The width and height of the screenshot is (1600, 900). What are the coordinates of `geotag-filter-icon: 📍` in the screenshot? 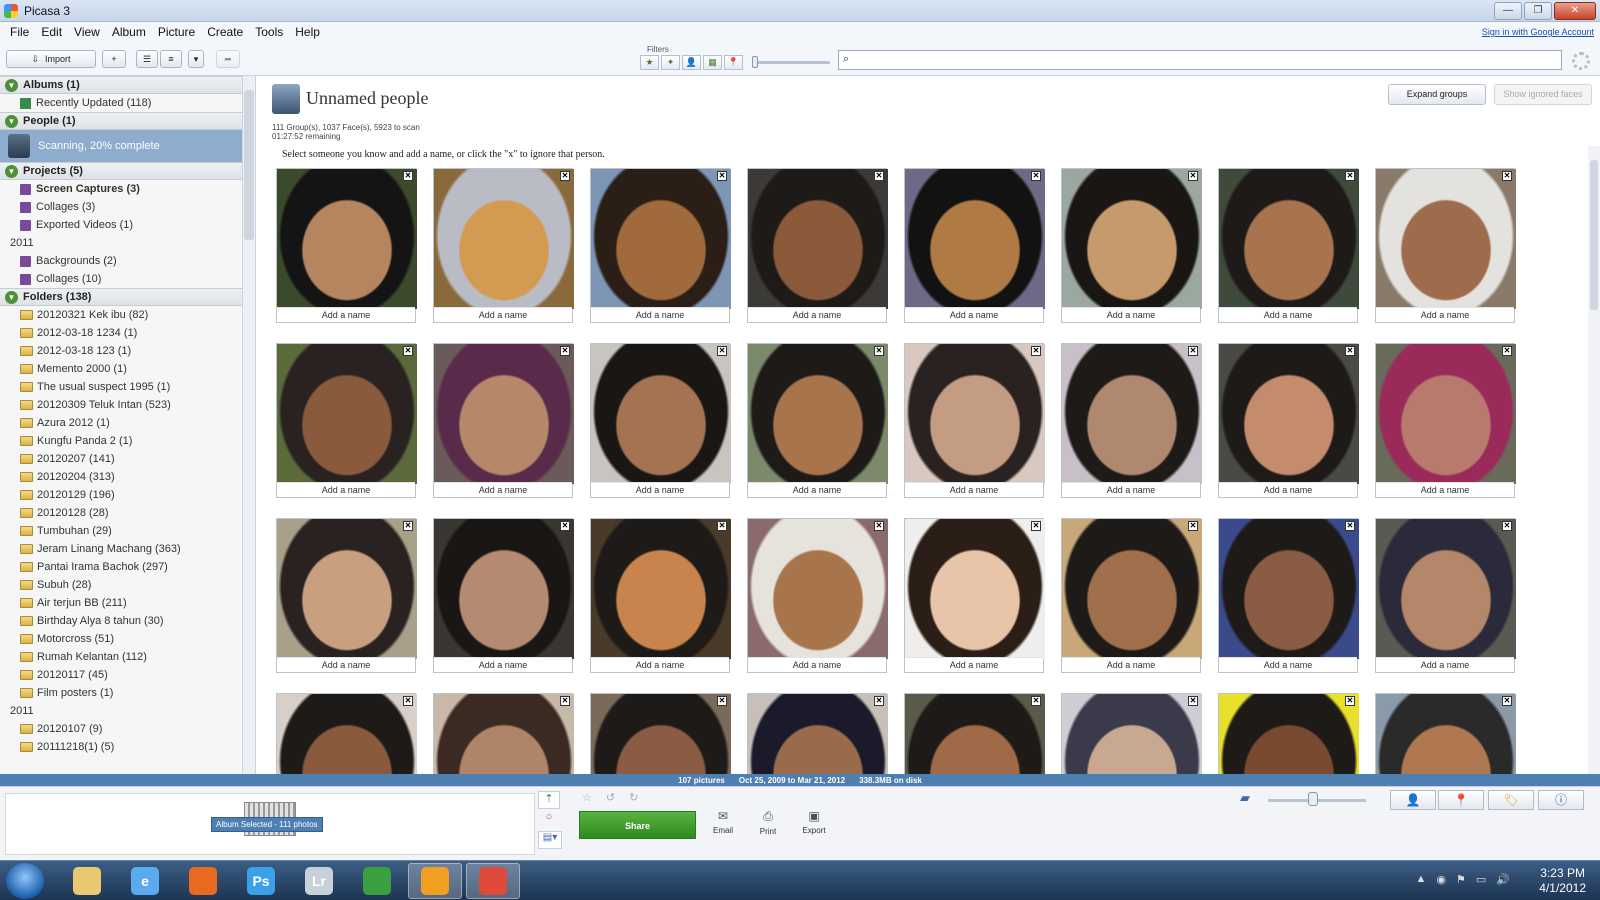 It's located at (733, 62).